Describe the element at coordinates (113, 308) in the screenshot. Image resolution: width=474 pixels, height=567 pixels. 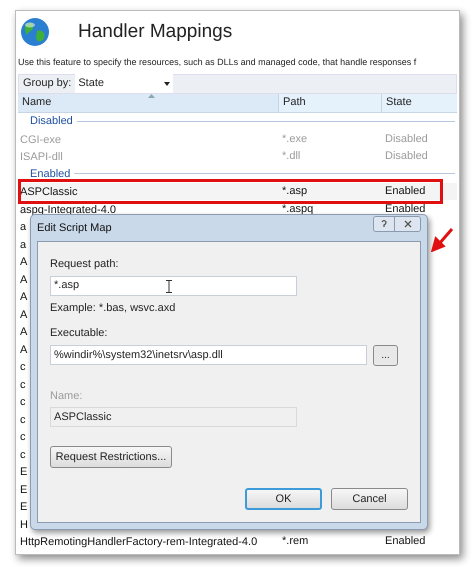
I see `example-hint: Example: *.bas, wsvc.axd` at that location.